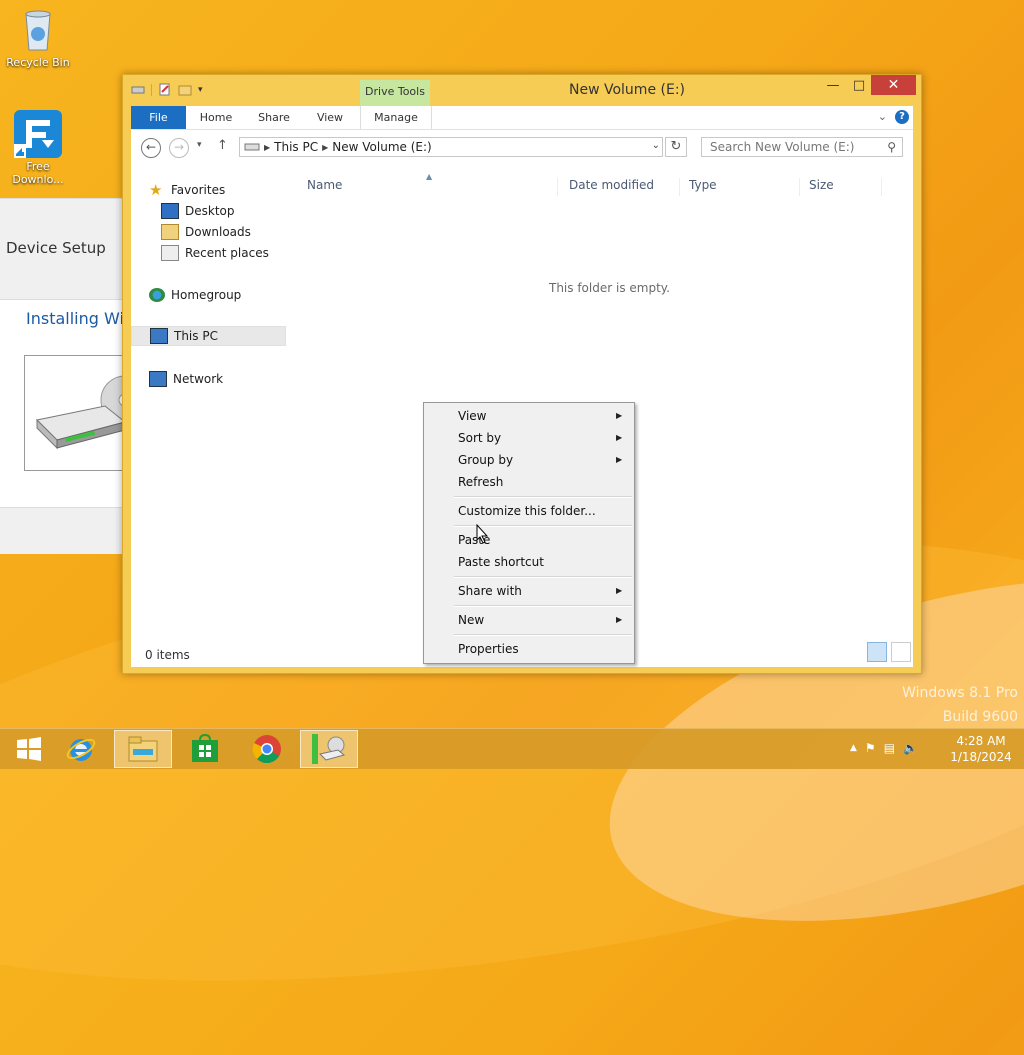  What do you see at coordinates (170, 232) in the screenshot?
I see `downloads-icon` at bounding box center [170, 232].